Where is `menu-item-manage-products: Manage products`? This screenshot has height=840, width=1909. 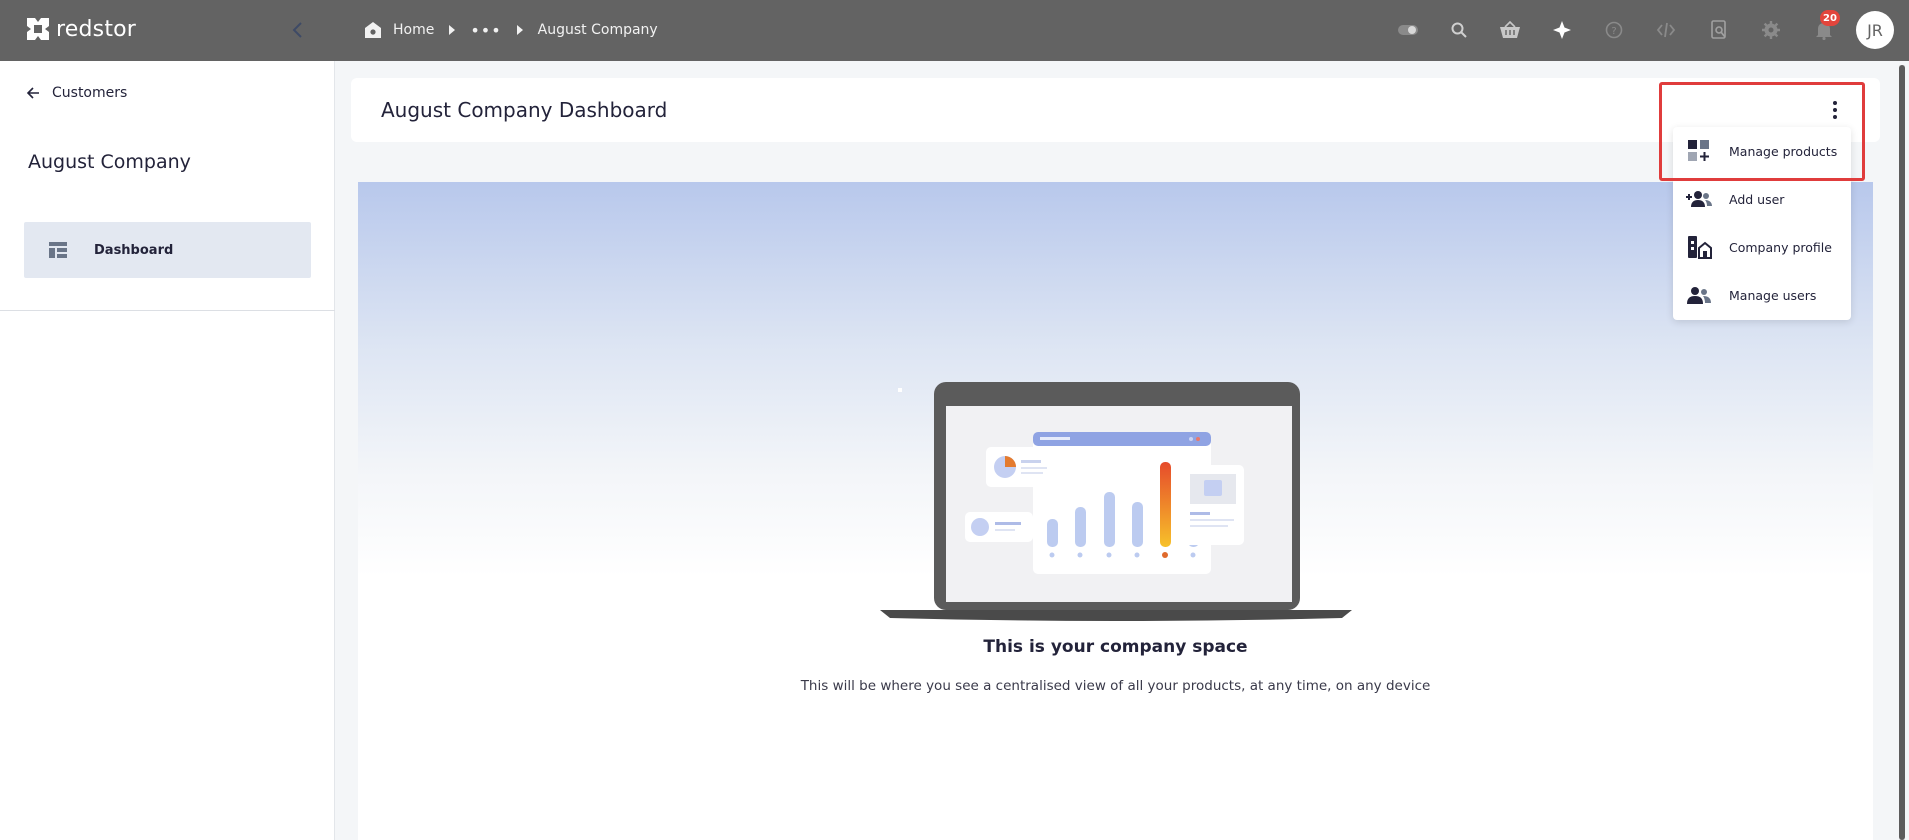
menu-item-manage-products: Manage products is located at coordinates (1762, 151).